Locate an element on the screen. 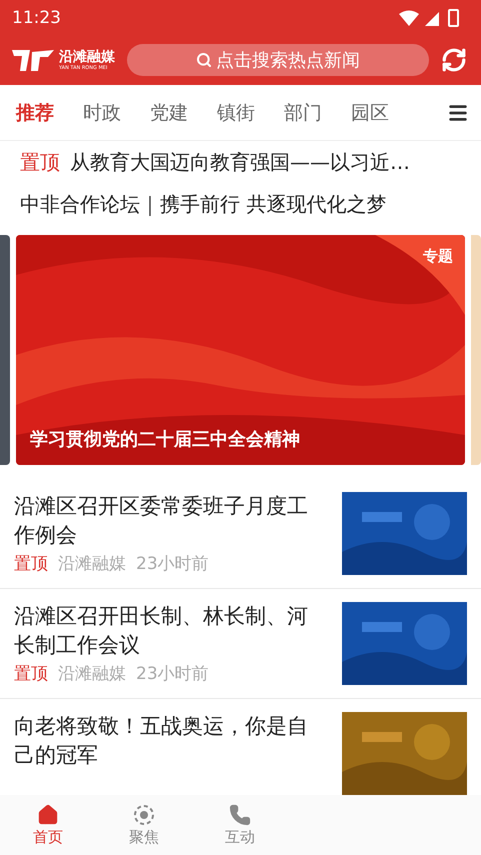 This screenshot has width=481, height=855. battery-icon is located at coordinates (453, 17).